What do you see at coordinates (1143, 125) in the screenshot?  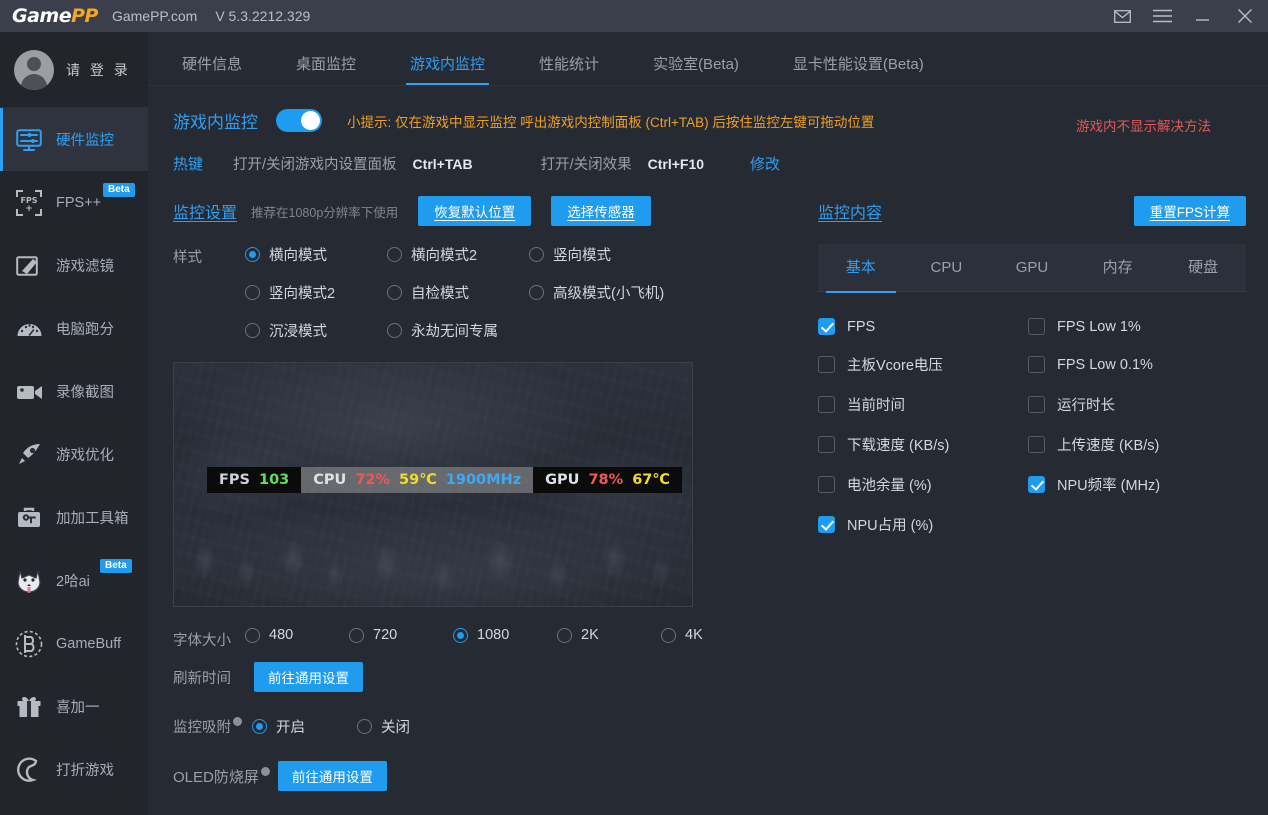 I see `ingame-not-showing-warning: 游戏内不显示解决方法` at bounding box center [1143, 125].